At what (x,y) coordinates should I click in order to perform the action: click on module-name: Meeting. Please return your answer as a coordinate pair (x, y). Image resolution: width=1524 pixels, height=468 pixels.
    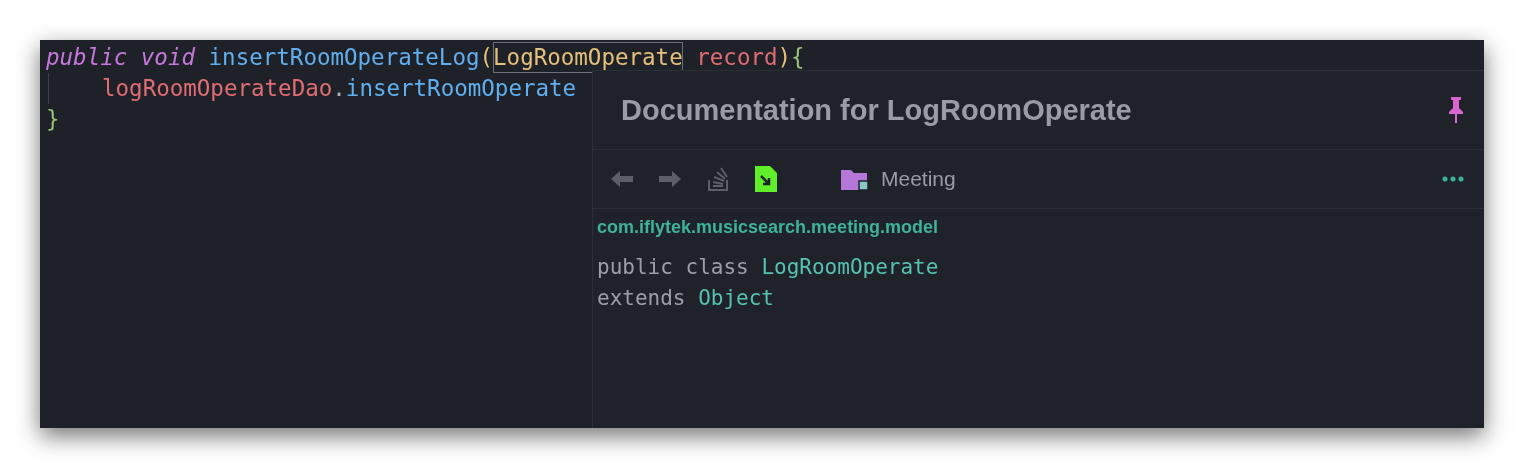
    Looking at the image, I should click on (918, 179).